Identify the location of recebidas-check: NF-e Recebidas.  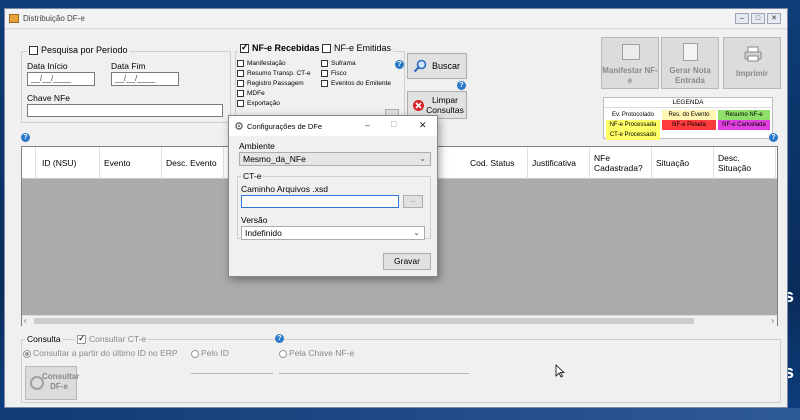
(280, 48).